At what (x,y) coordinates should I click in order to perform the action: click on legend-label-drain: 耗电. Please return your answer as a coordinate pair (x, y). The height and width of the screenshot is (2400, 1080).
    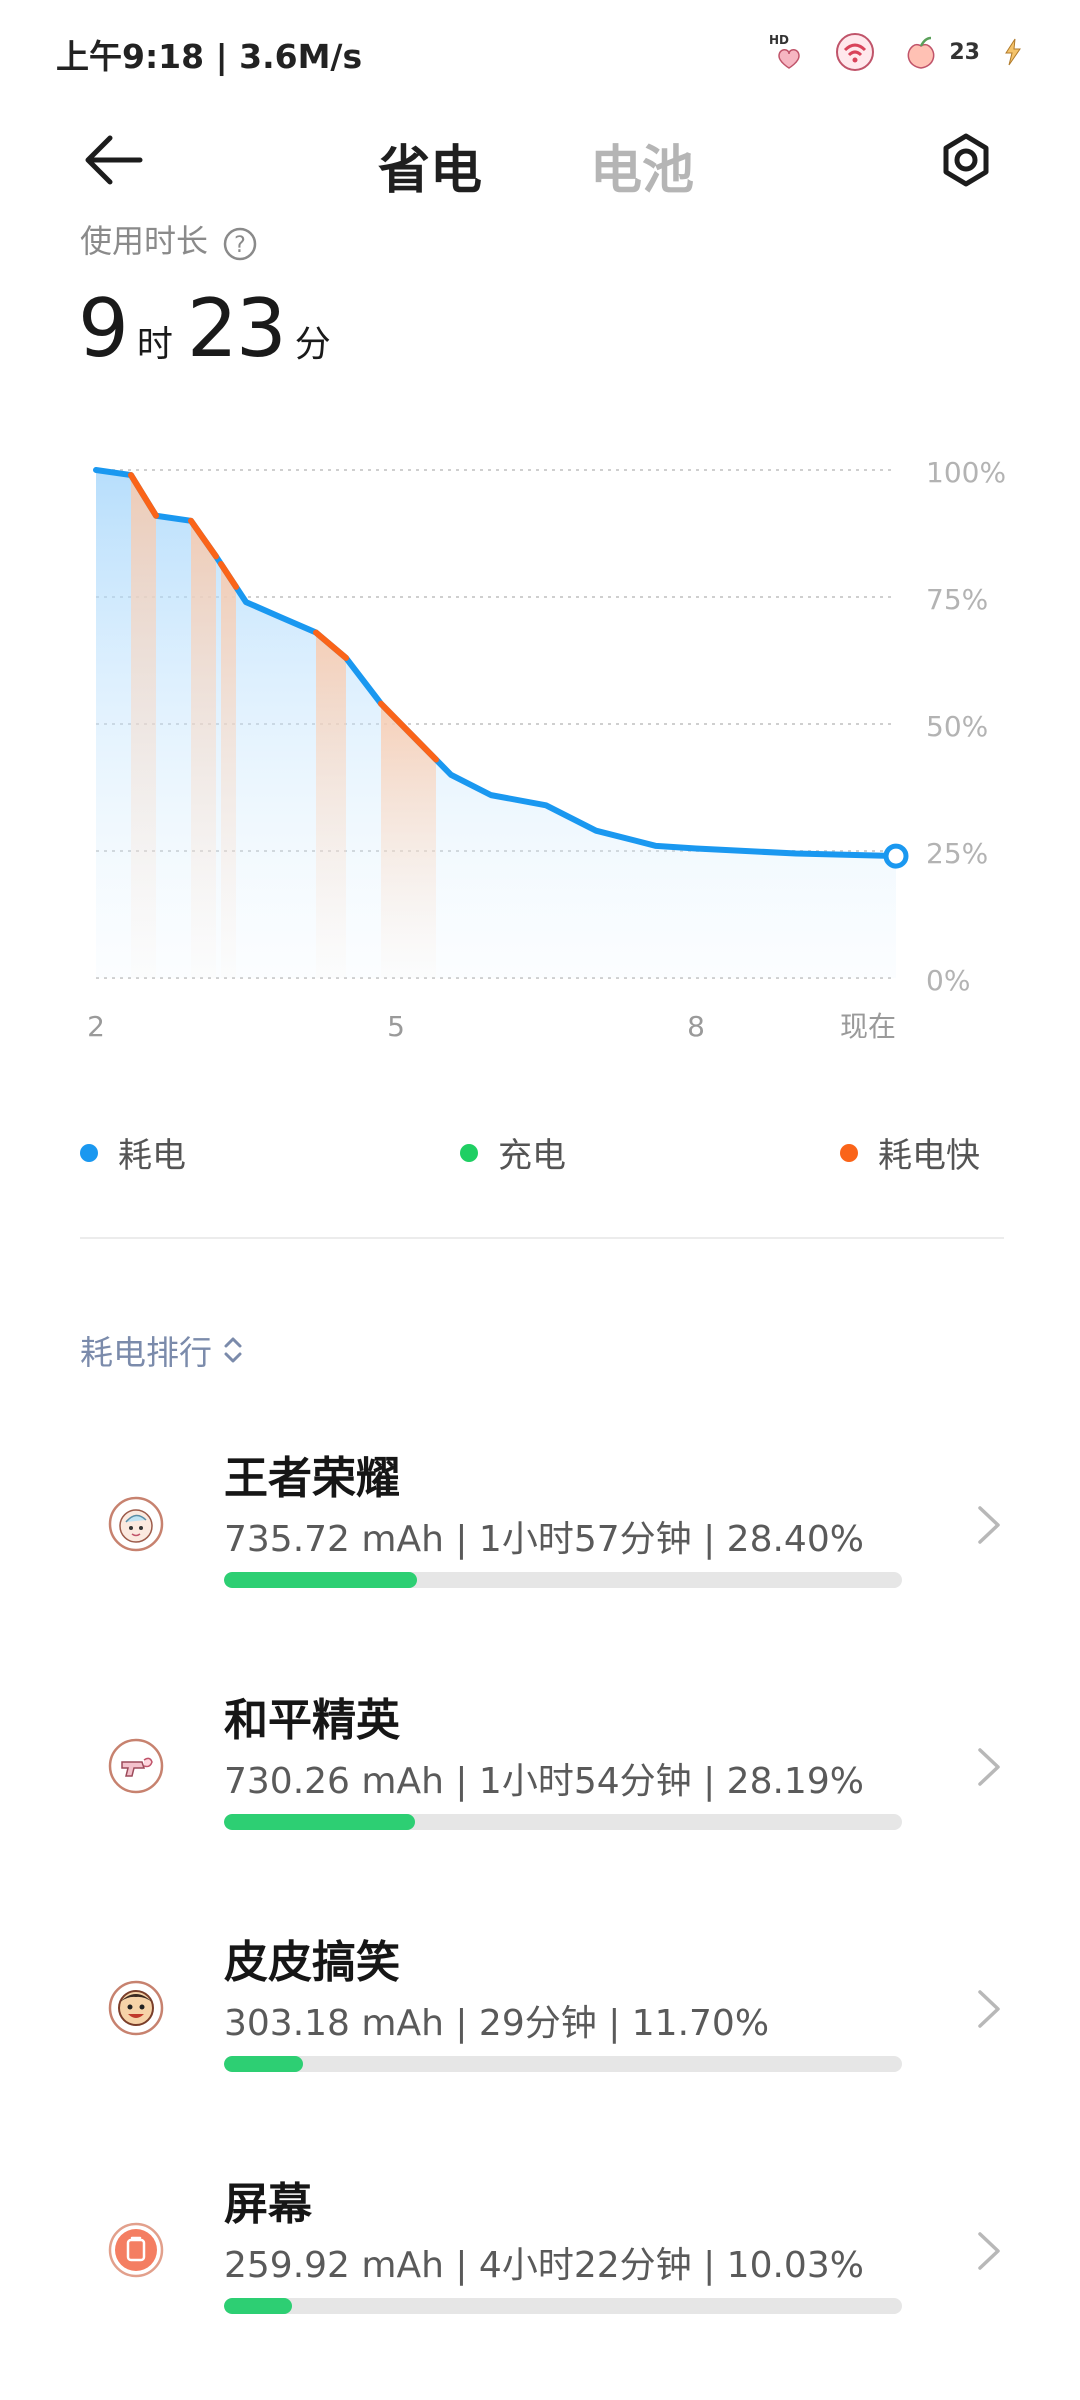
    Looking at the image, I should click on (152, 1156).